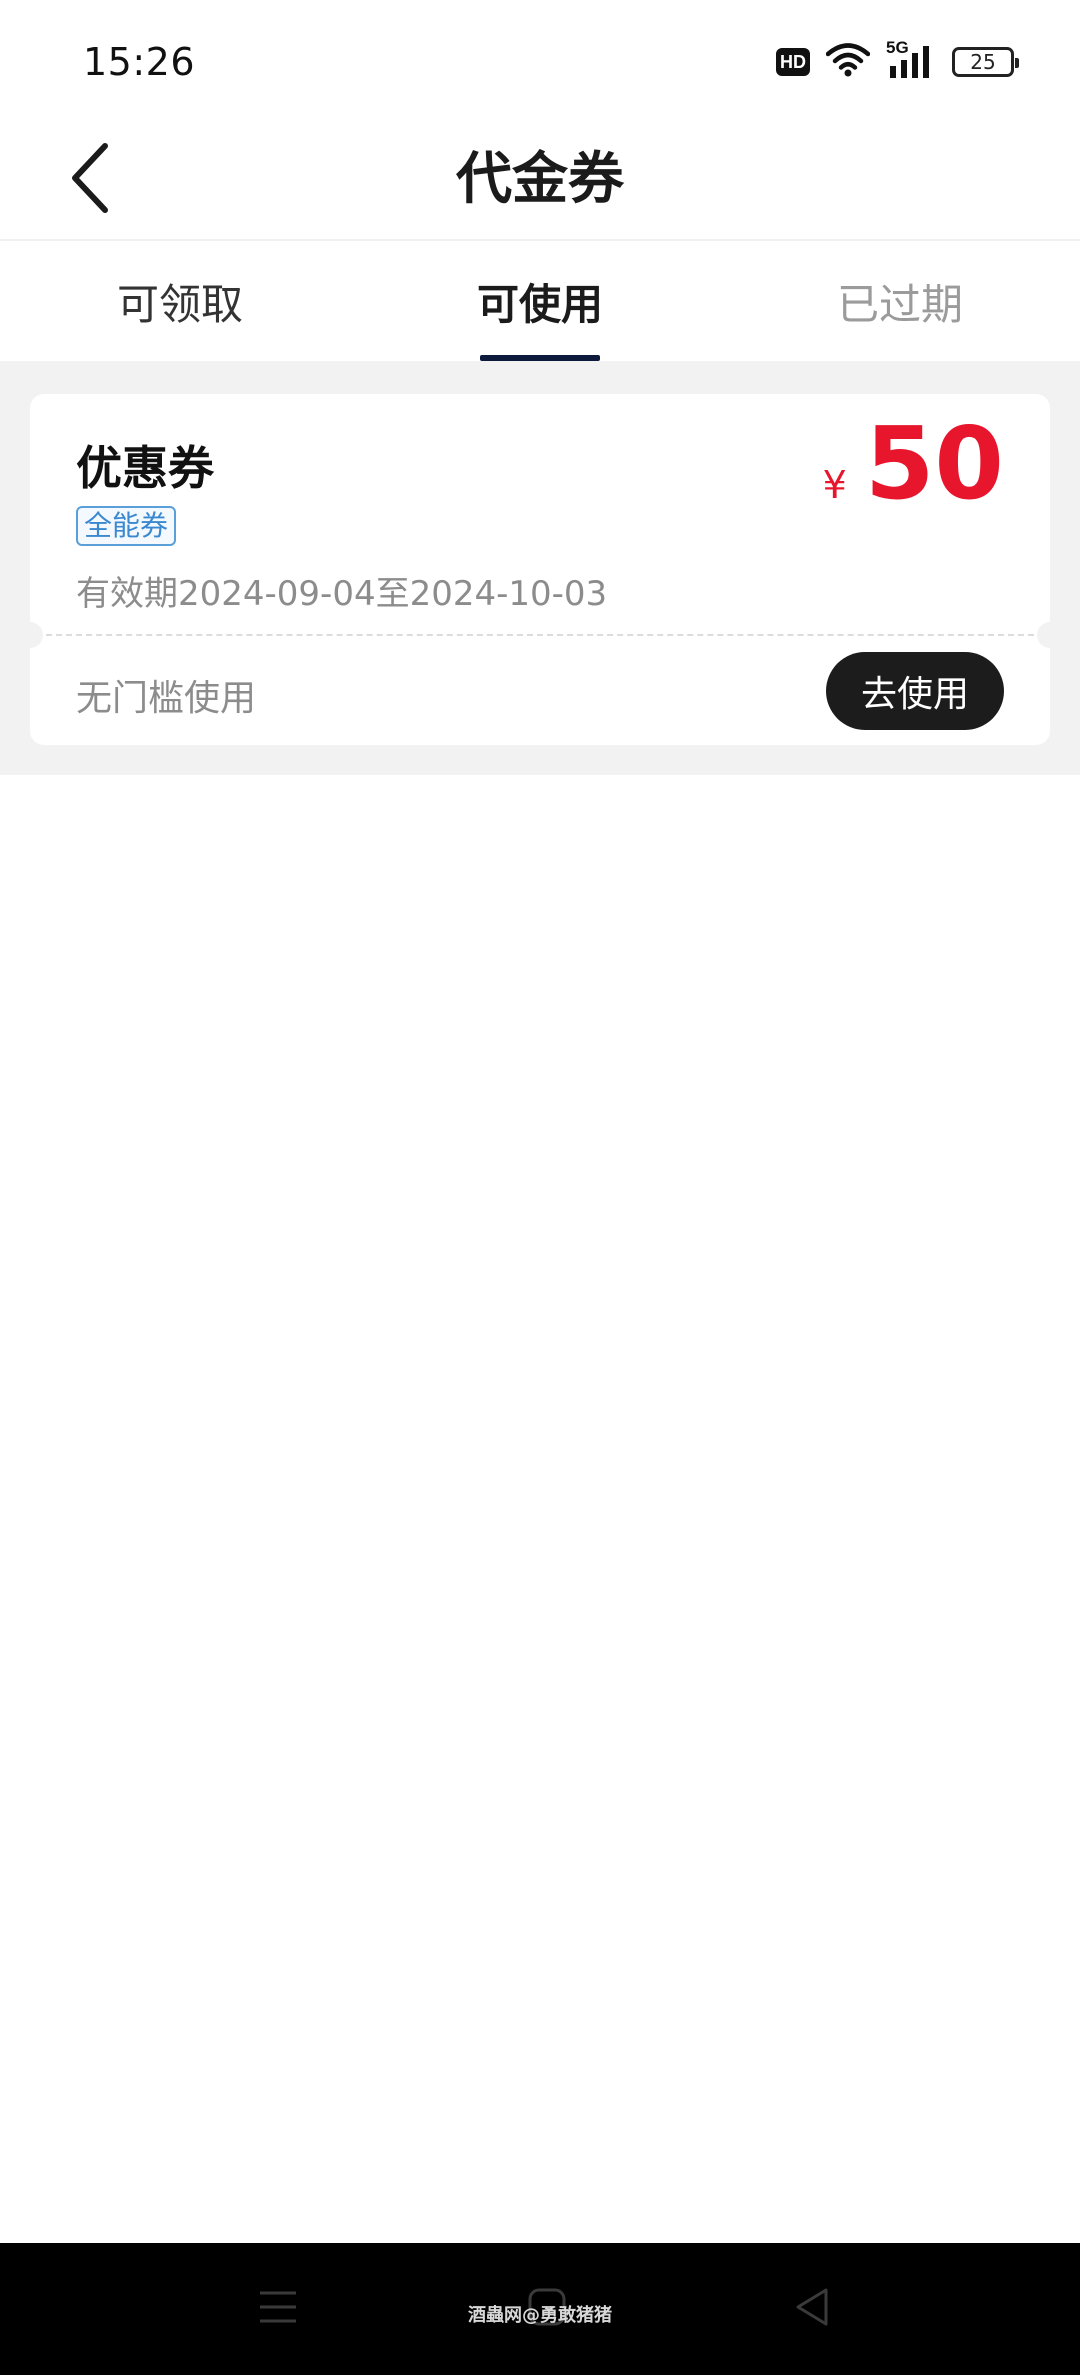  I want to click on coupon-value: 50, so click(934, 463).